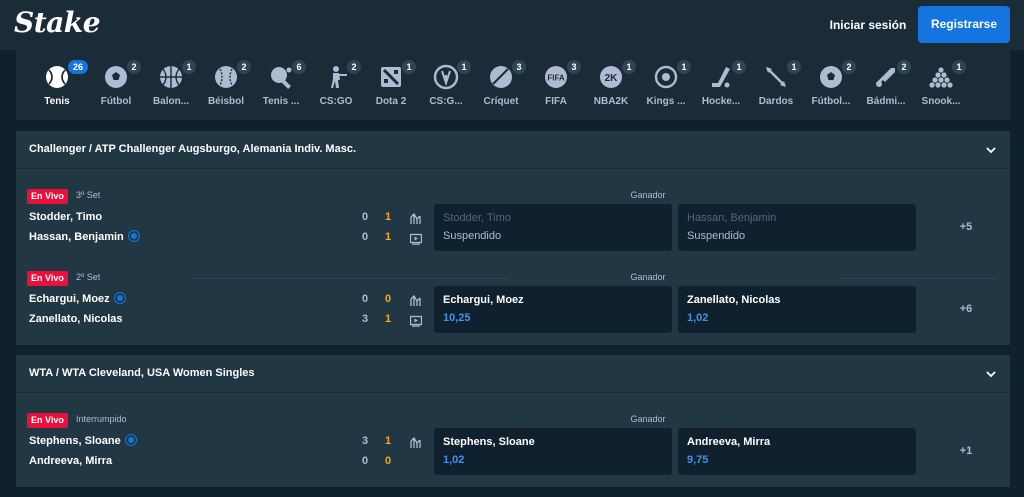 The height and width of the screenshot is (497, 1024). I want to click on team-name: Zanellato, Nicolas, so click(76, 319).